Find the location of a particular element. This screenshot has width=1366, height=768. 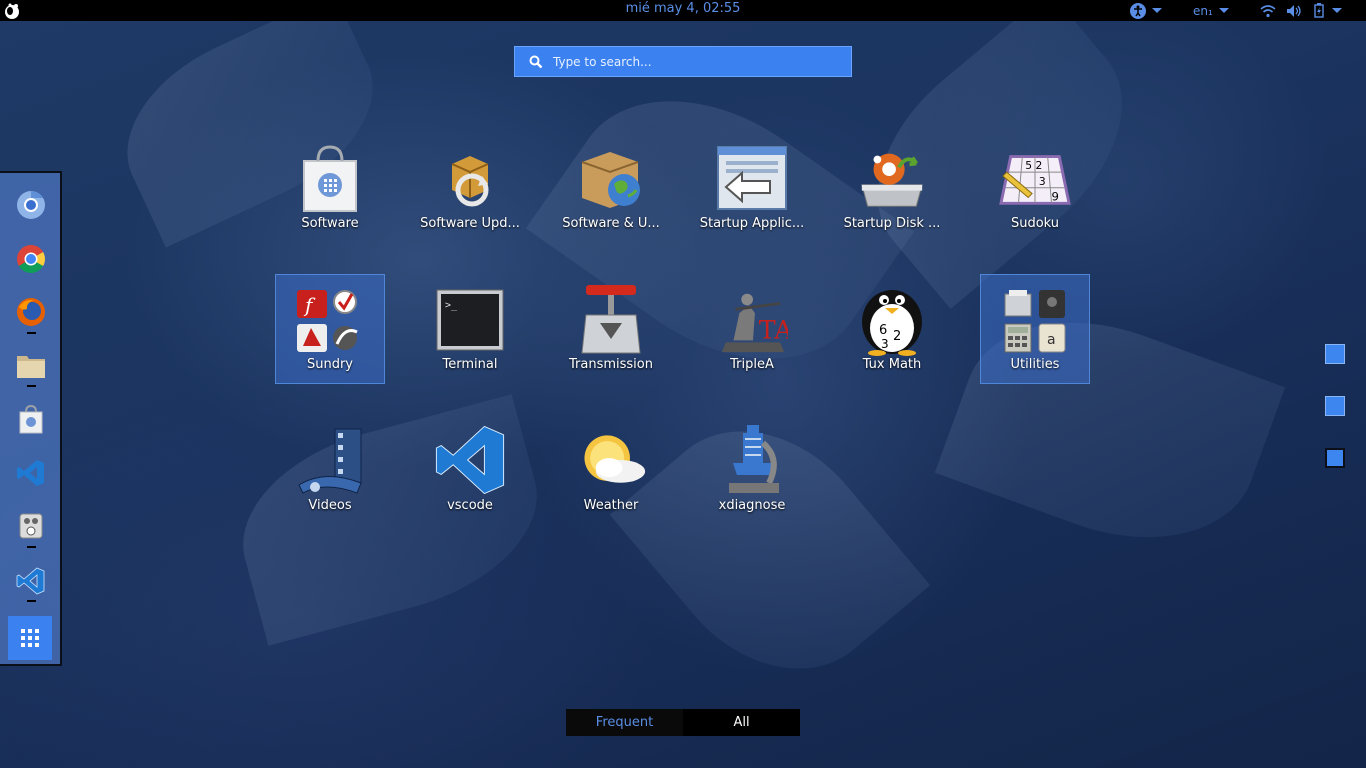

sudoku-icon: 5 2 3 9 is located at coordinates (1035, 178).